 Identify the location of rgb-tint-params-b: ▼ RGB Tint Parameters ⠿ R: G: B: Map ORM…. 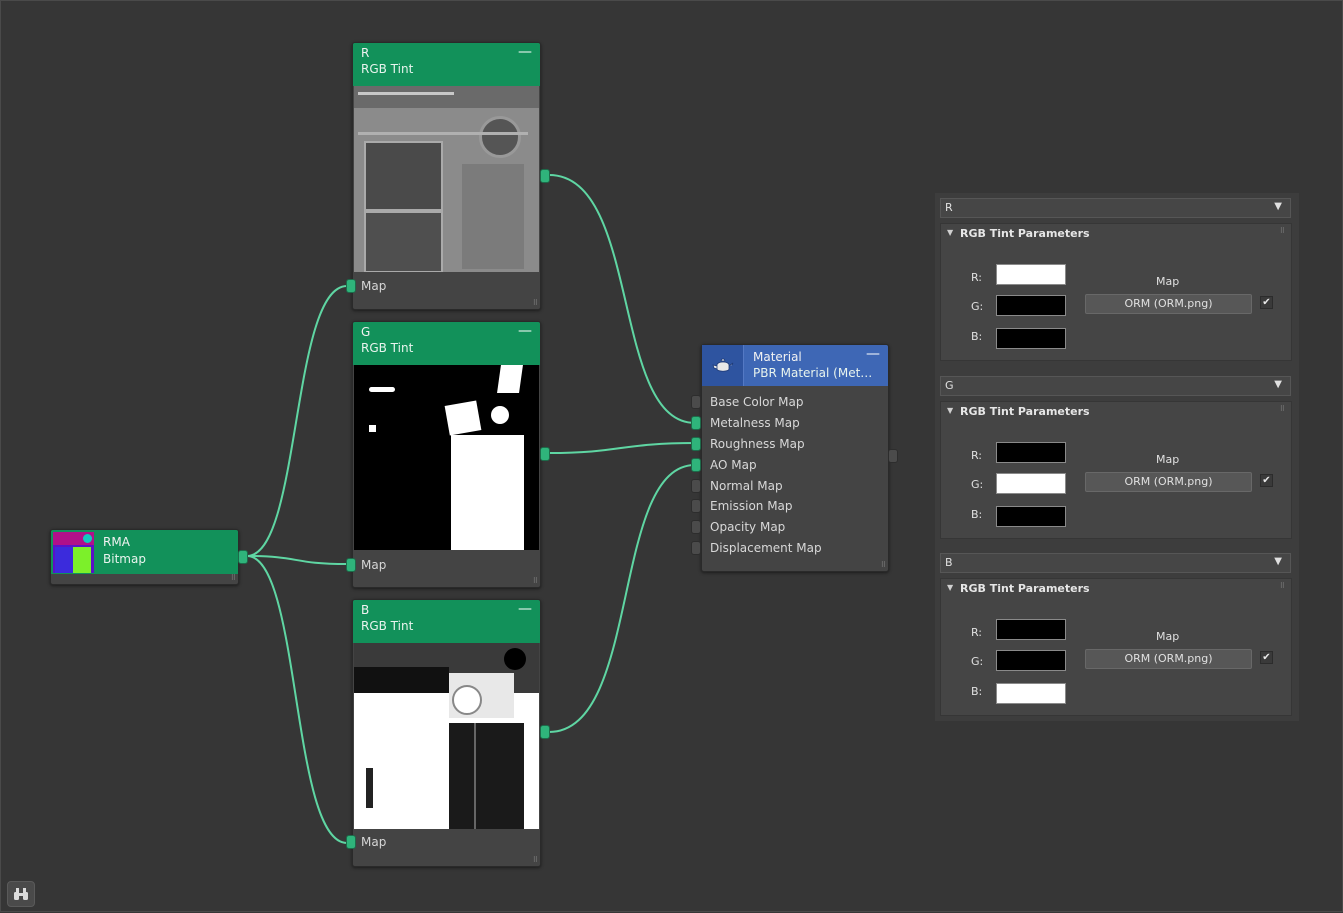
(1116, 647).